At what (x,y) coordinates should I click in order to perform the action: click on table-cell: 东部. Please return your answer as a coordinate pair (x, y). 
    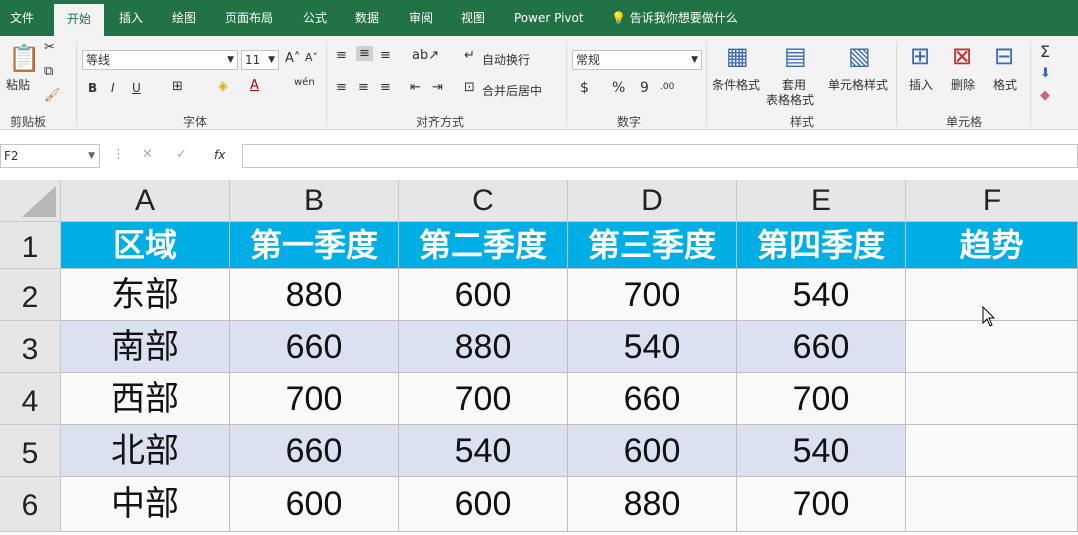
    Looking at the image, I should click on (145, 295).